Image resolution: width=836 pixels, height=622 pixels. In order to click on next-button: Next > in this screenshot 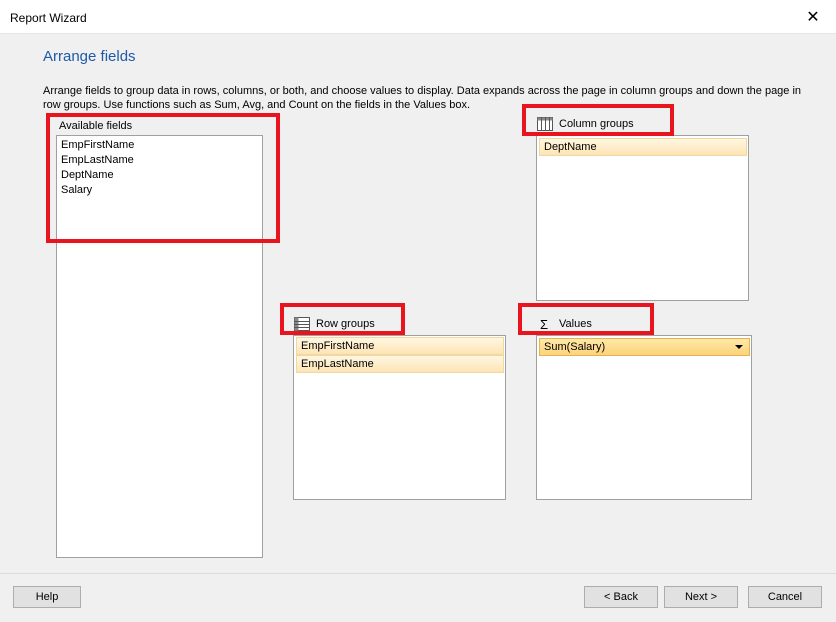, I will do `click(701, 597)`.